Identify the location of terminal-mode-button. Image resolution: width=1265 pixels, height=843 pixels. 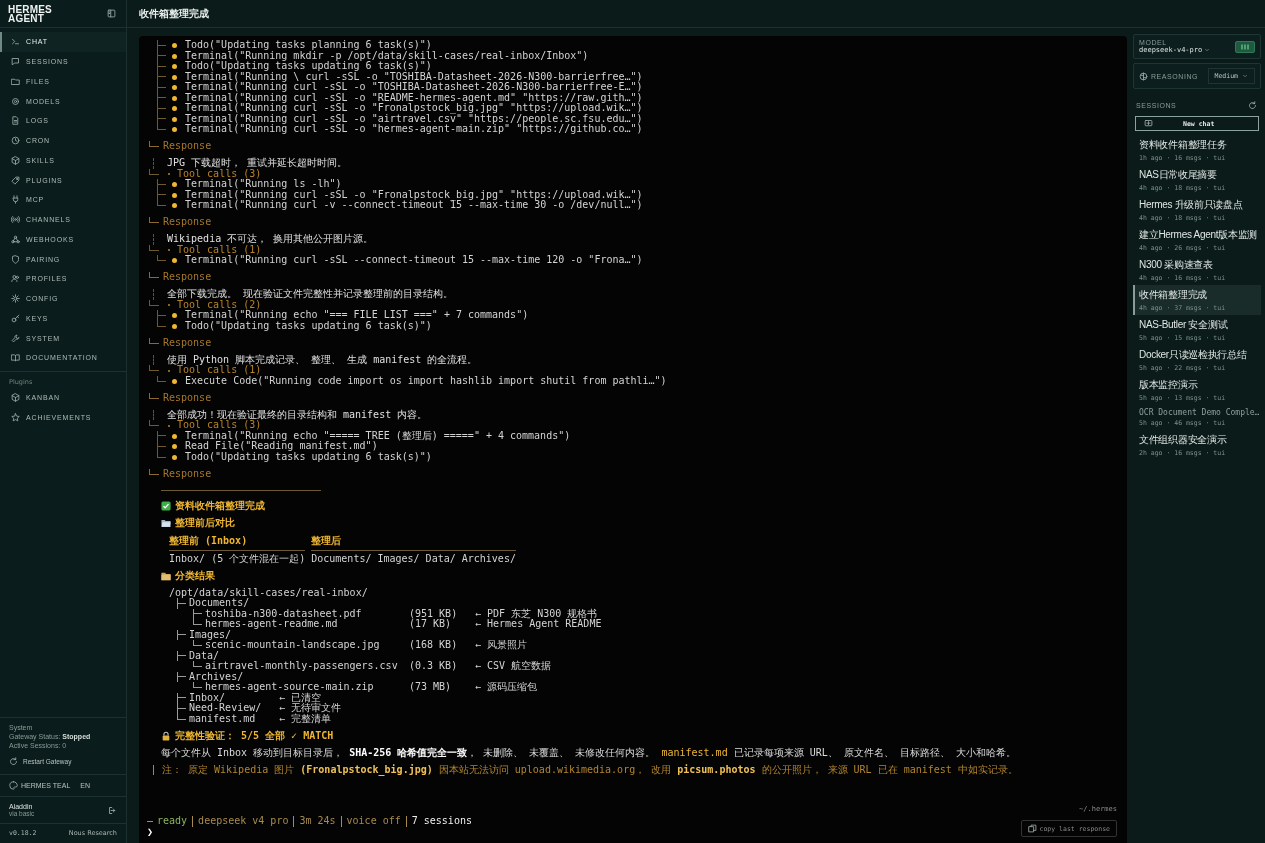
(1245, 46).